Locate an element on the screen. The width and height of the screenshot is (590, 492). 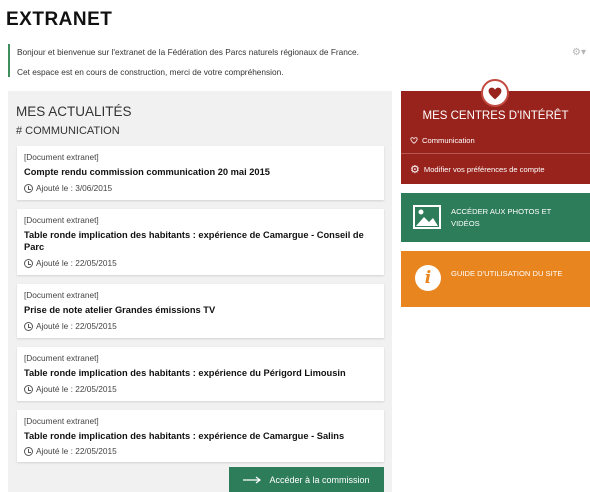
welcome-accent-bar is located at coordinates (9, 60).